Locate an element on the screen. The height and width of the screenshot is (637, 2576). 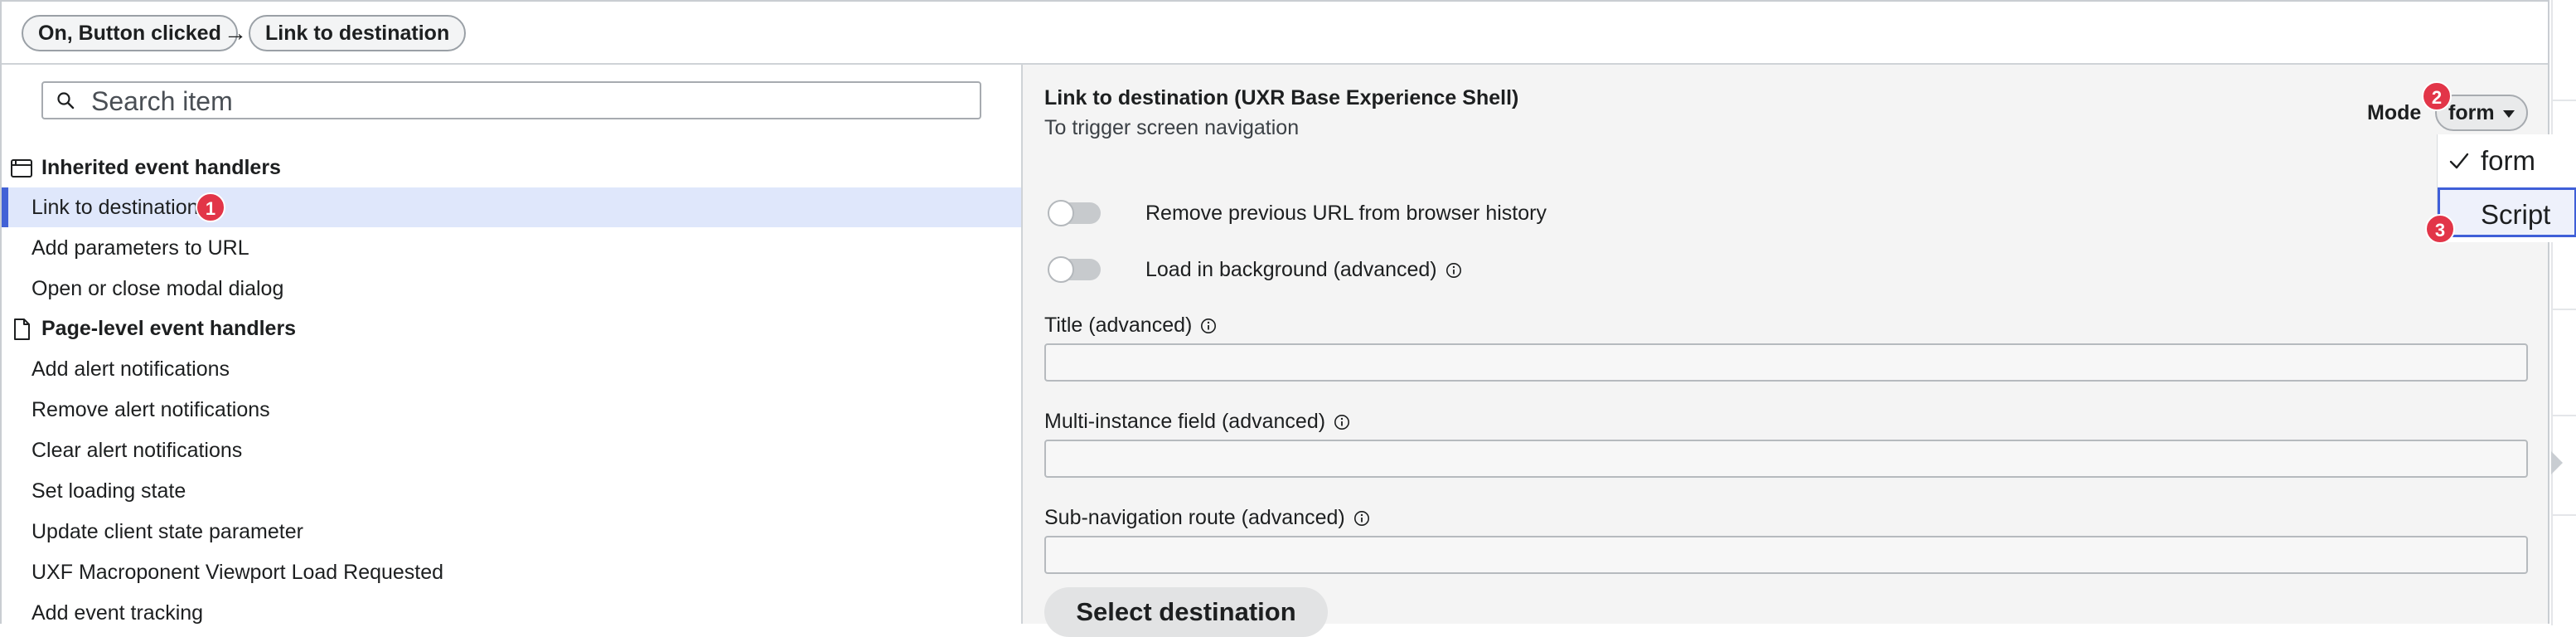
breadcrumb-action-chip: Link to destination is located at coordinates (358, 33).